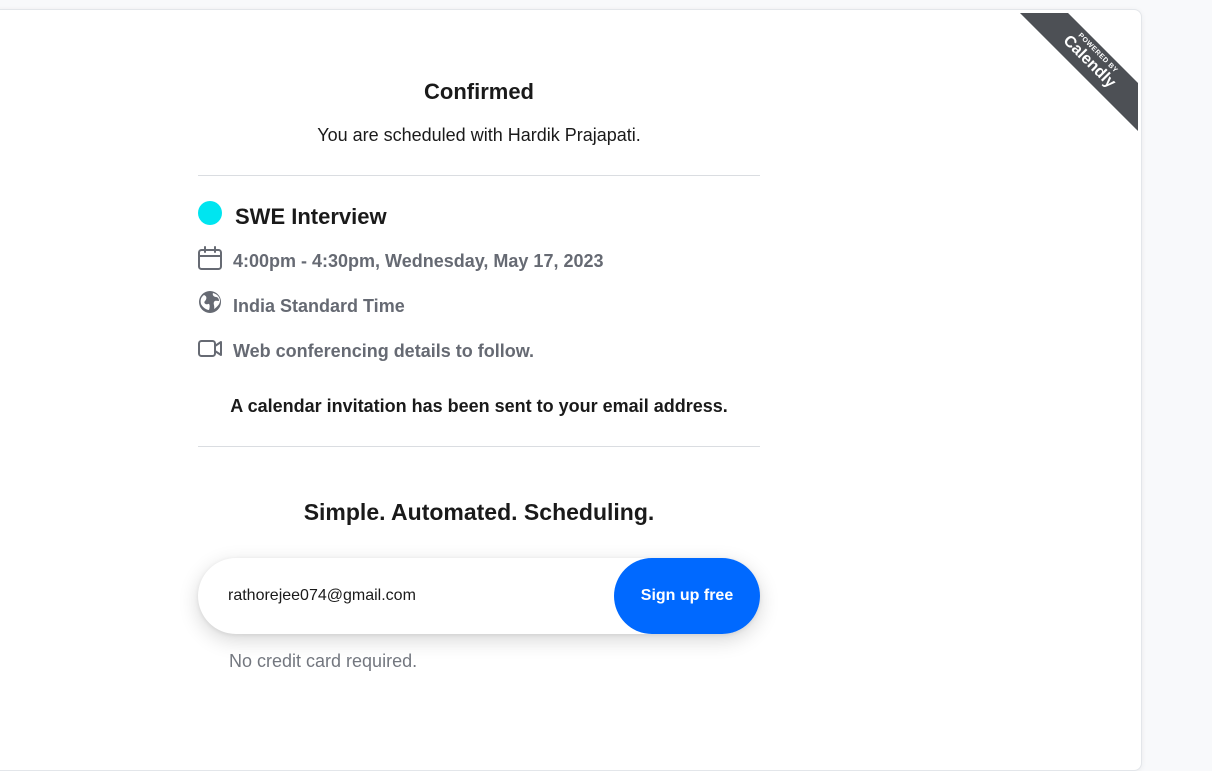 The width and height of the screenshot is (1212, 771). I want to click on powered-by-calendly-badge: POWERED BY Calendly, so click(1072, 78).